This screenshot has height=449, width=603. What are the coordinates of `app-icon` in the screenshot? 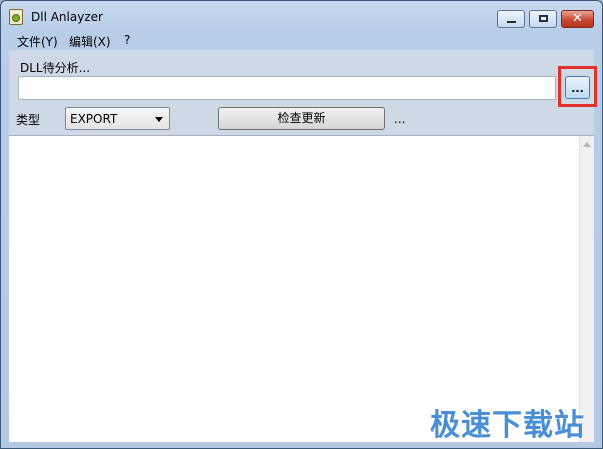 It's located at (16, 17).